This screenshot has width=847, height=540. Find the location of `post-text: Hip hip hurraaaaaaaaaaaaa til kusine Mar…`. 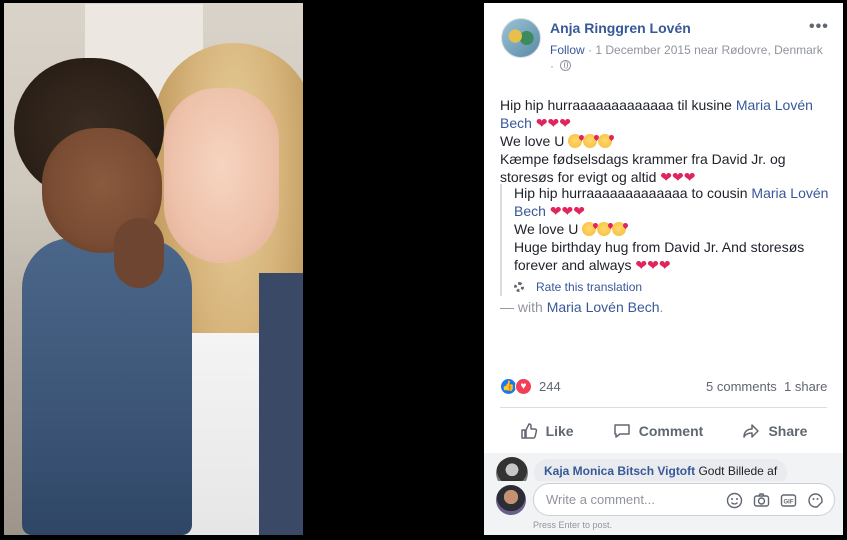

post-text: Hip hip hurraaaaaaaaaaaaa til kusine Mar… is located at coordinates (665, 141).